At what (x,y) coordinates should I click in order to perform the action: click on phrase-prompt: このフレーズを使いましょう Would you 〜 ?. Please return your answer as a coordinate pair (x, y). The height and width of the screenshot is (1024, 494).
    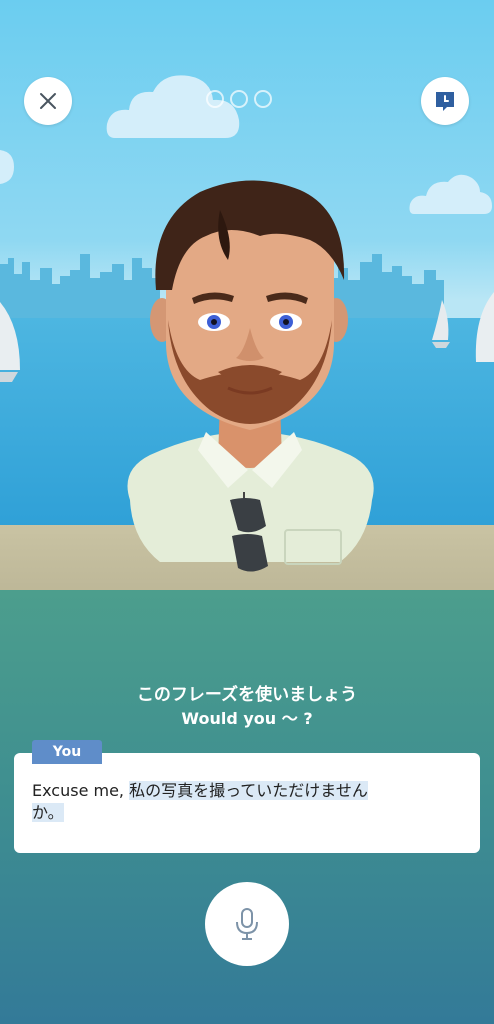
    Looking at the image, I should click on (247, 707).